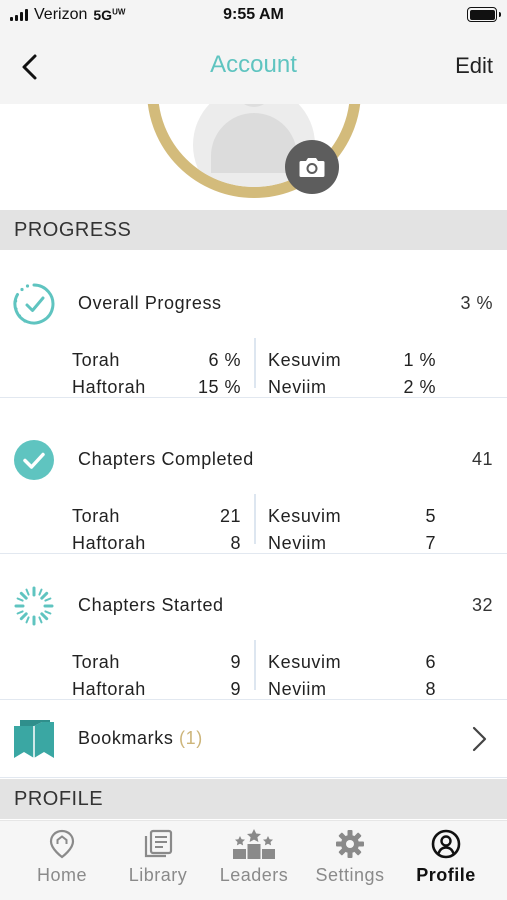  I want to click on chapters-started-title: Chapters Started, so click(151, 605).